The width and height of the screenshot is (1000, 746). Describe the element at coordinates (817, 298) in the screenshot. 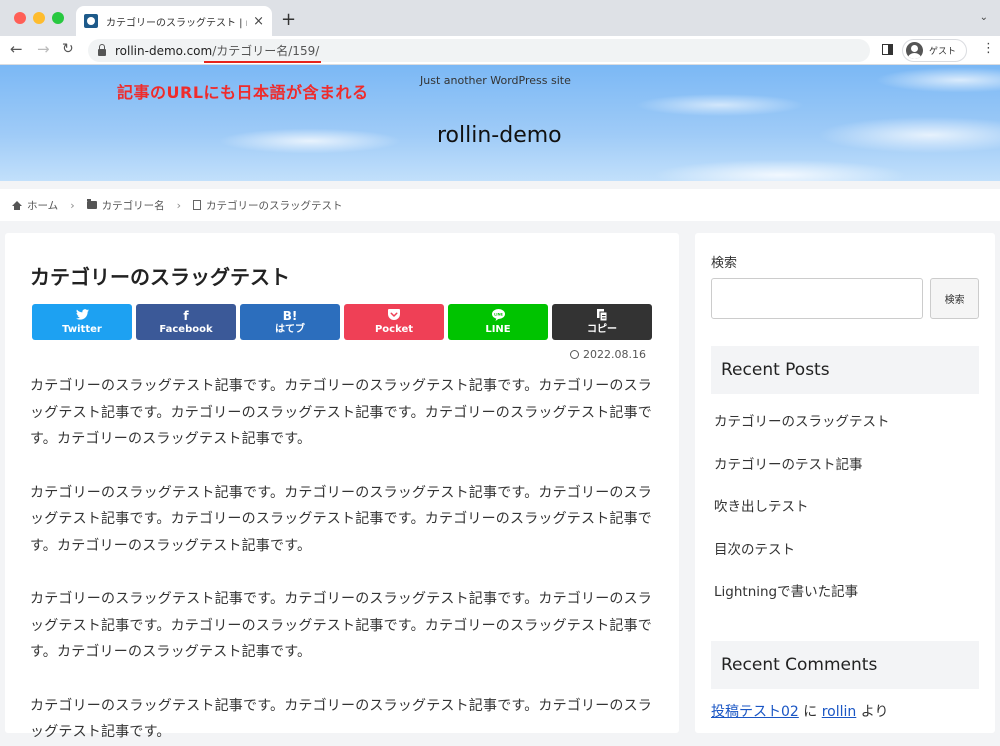

I see `search-input` at that location.